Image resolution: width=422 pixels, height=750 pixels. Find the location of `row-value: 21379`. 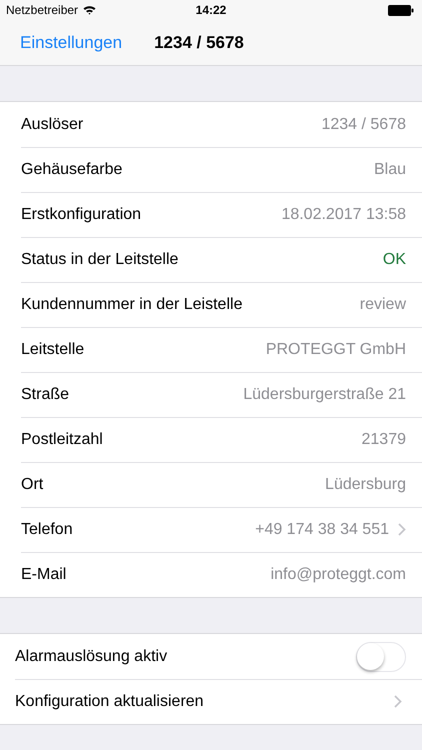

row-value: 21379 is located at coordinates (384, 439).